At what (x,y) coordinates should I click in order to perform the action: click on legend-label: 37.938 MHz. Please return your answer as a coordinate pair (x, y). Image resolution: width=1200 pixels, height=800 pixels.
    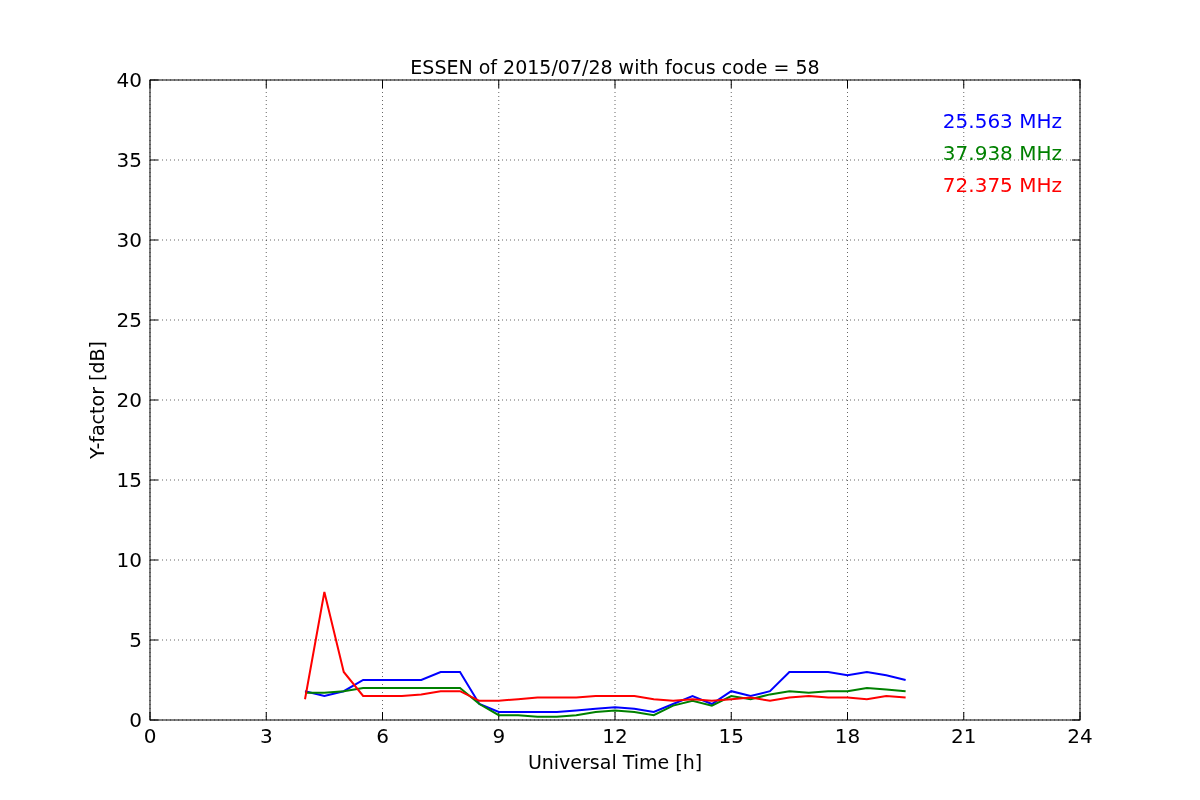
    Looking at the image, I should click on (1002, 153).